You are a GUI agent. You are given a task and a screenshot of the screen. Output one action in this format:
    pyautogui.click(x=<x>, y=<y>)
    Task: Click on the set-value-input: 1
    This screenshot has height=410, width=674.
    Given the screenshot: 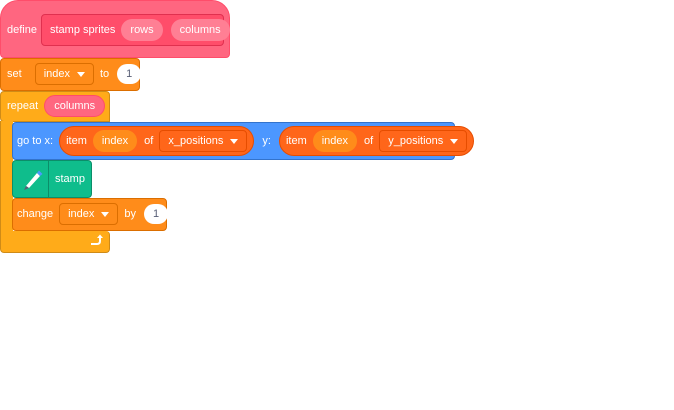 What is the action you would take?
    pyautogui.click(x=129, y=74)
    